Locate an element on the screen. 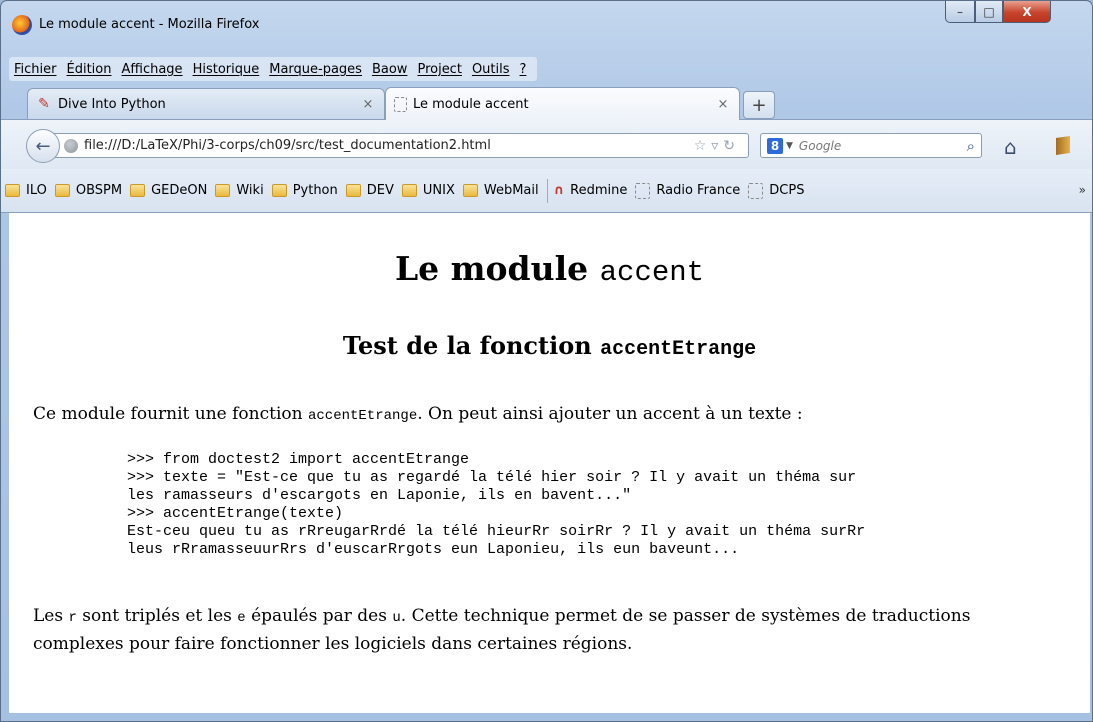 This screenshot has height=722, width=1093. code-line: >>> from doctest2 import accentEtrange is located at coordinates (298, 459).